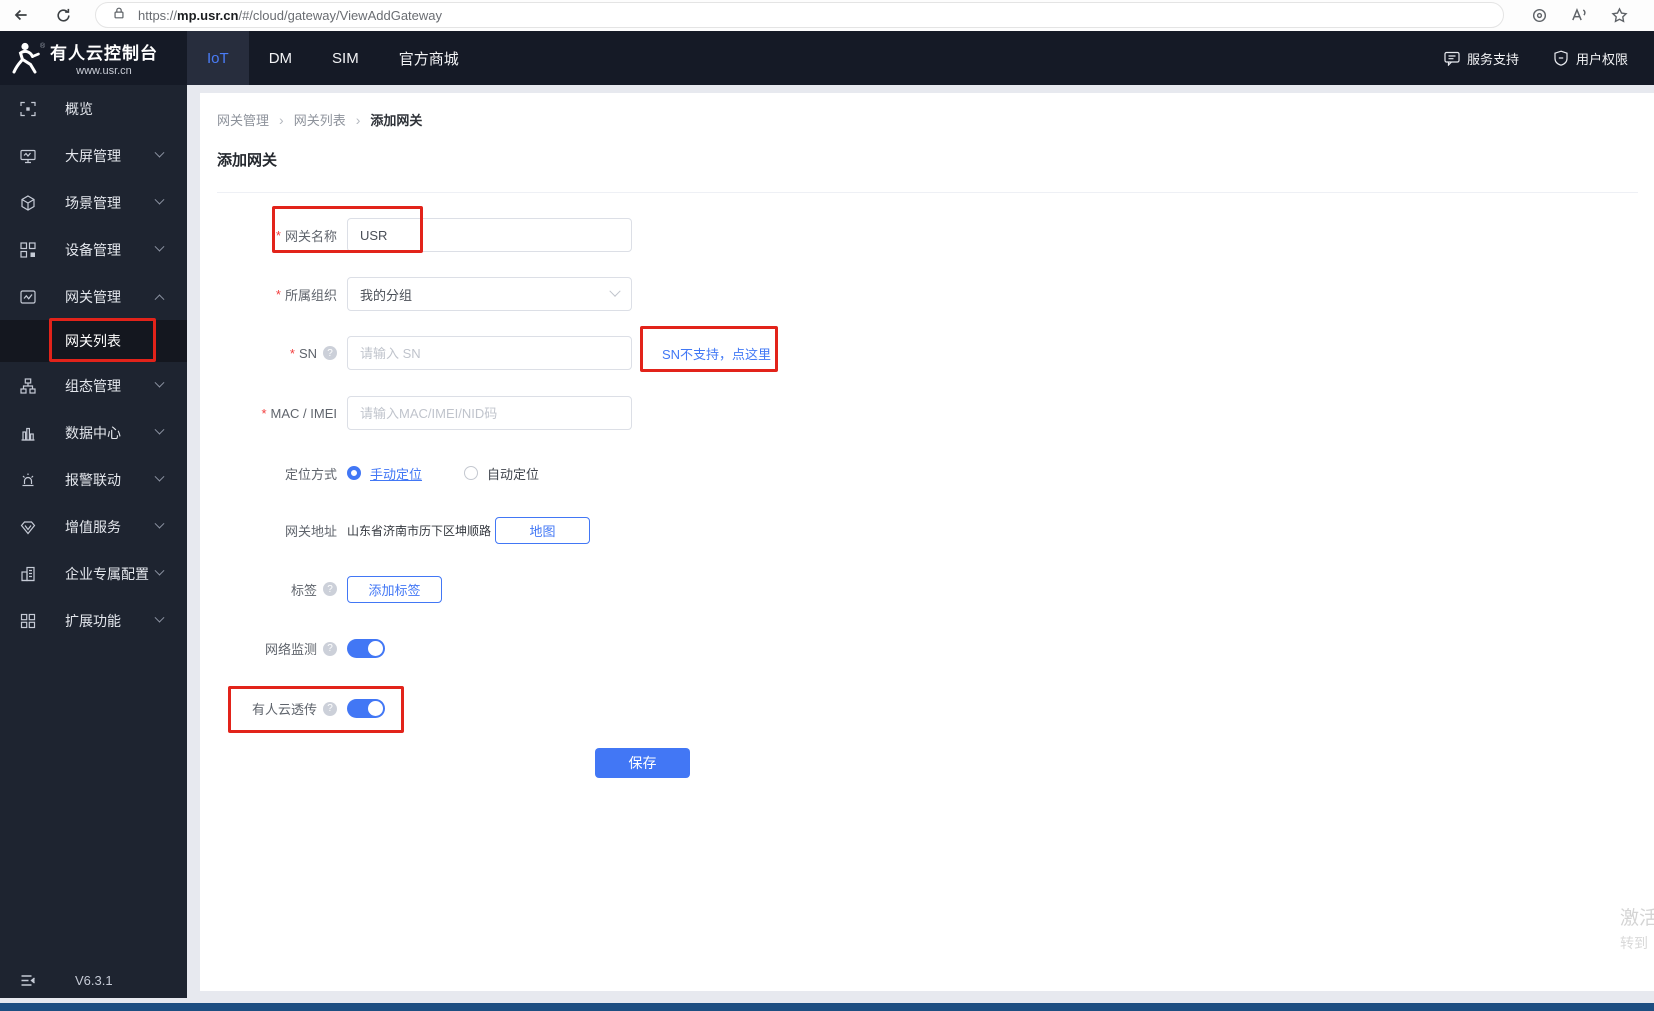 This screenshot has height=1011, width=1654. Describe the element at coordinates (354, 473) in the screenshot. I see `radio-manual-selected` at that location.